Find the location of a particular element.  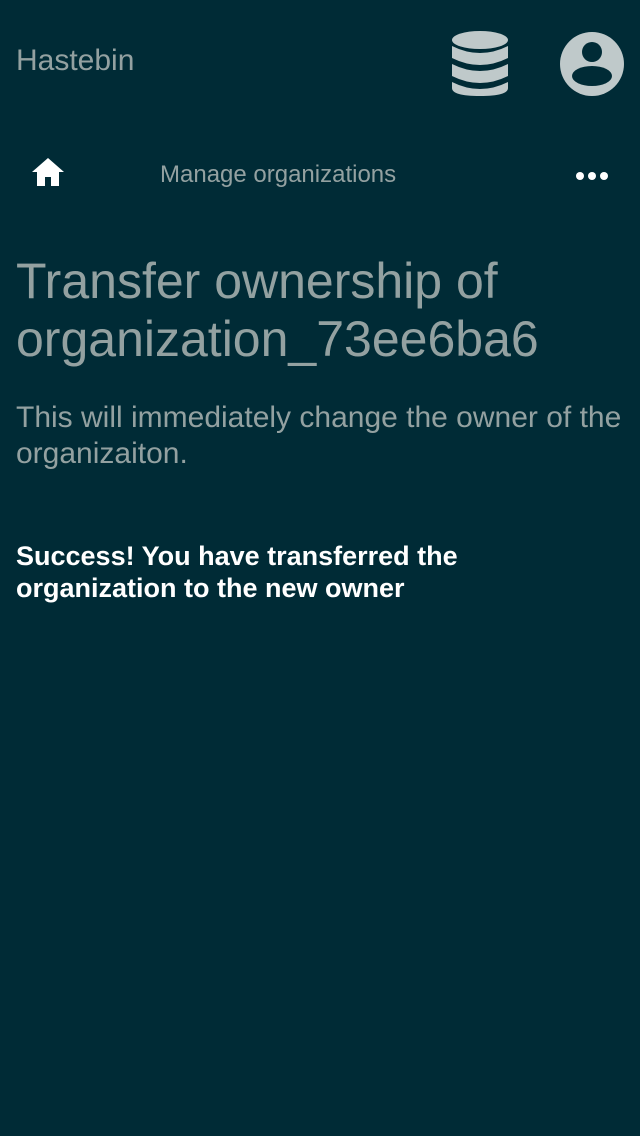

app-title-link: Hastebin is located at coordinates (75, 61).